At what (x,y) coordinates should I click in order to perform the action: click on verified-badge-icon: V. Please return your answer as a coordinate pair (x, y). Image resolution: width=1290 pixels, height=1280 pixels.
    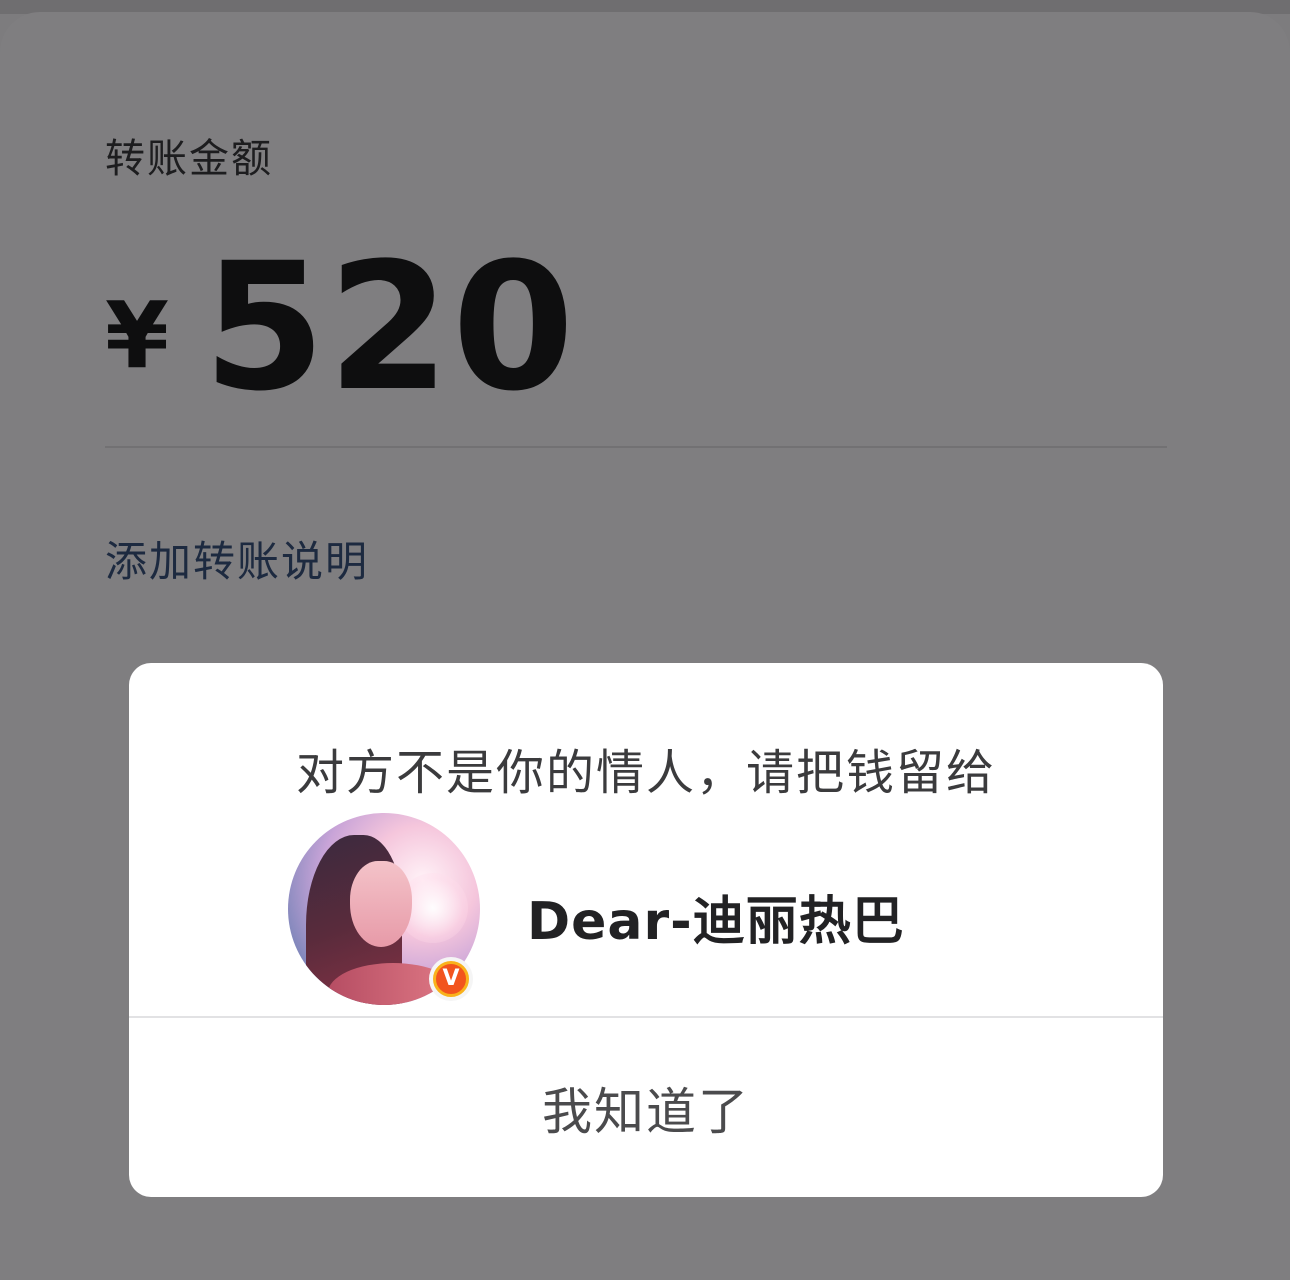
    Looking at the image, I should click on (451, 979).